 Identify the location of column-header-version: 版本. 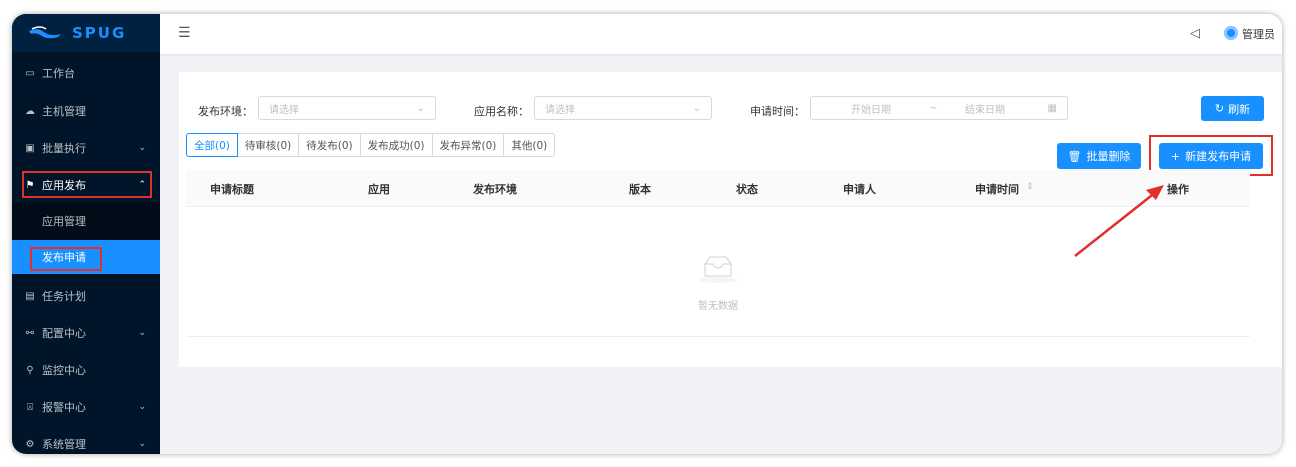
(640, 189).